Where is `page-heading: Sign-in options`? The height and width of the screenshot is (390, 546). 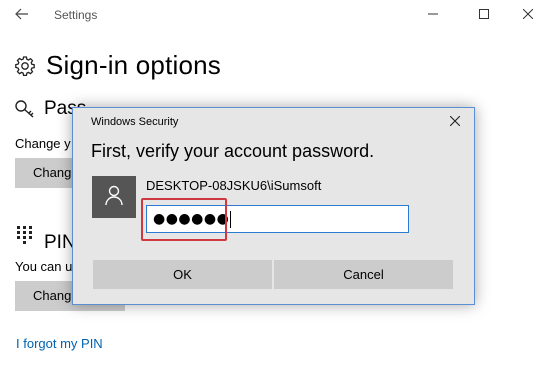
page-heading: Sign-in options is located at coordinates (117, 65).